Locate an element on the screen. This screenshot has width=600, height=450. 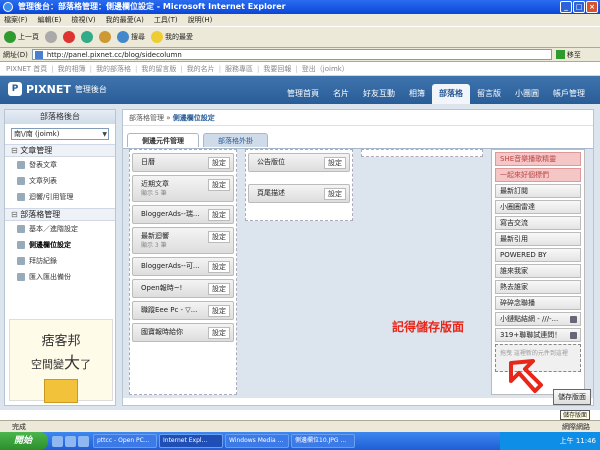
available-widget: 一起來好個標們 is located at coordinates (538, 175).